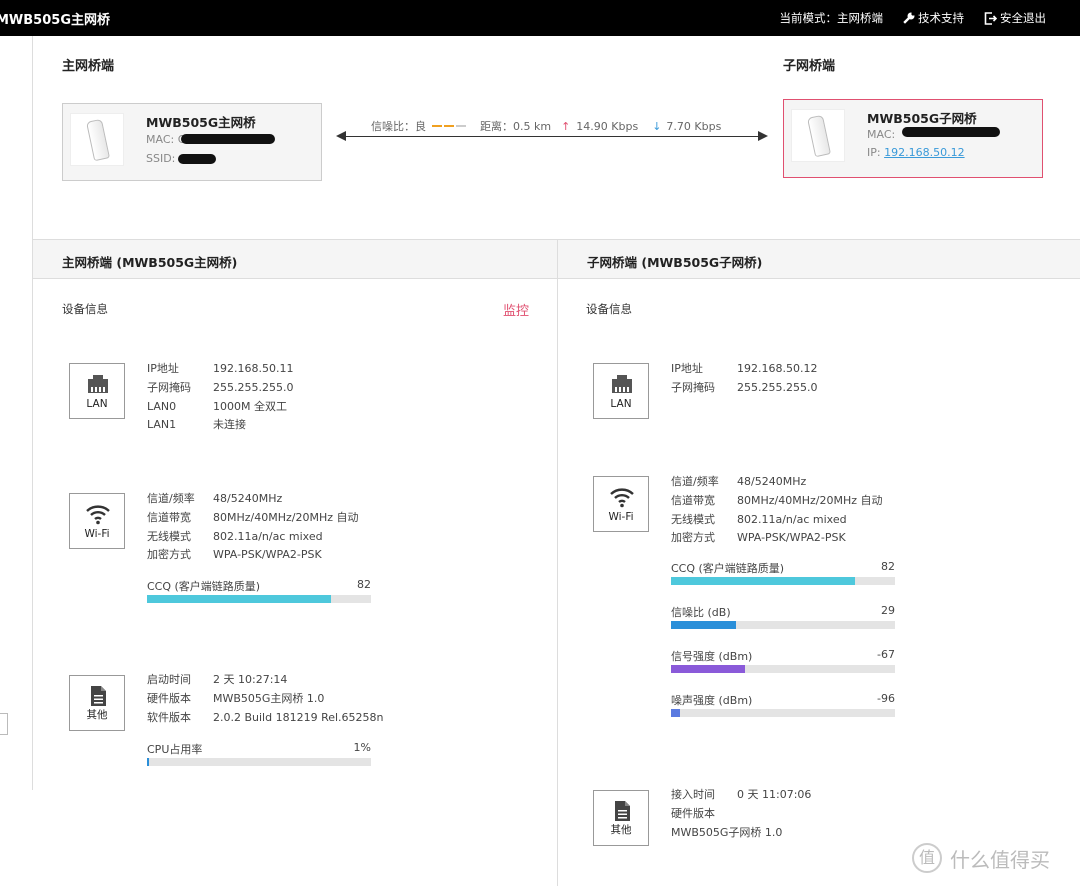 This screenshot has height=886, width=1080. Describe the element at coordinates (253, 368) in the screenshot. I see `info-value: 192.168.50.11` at that location.